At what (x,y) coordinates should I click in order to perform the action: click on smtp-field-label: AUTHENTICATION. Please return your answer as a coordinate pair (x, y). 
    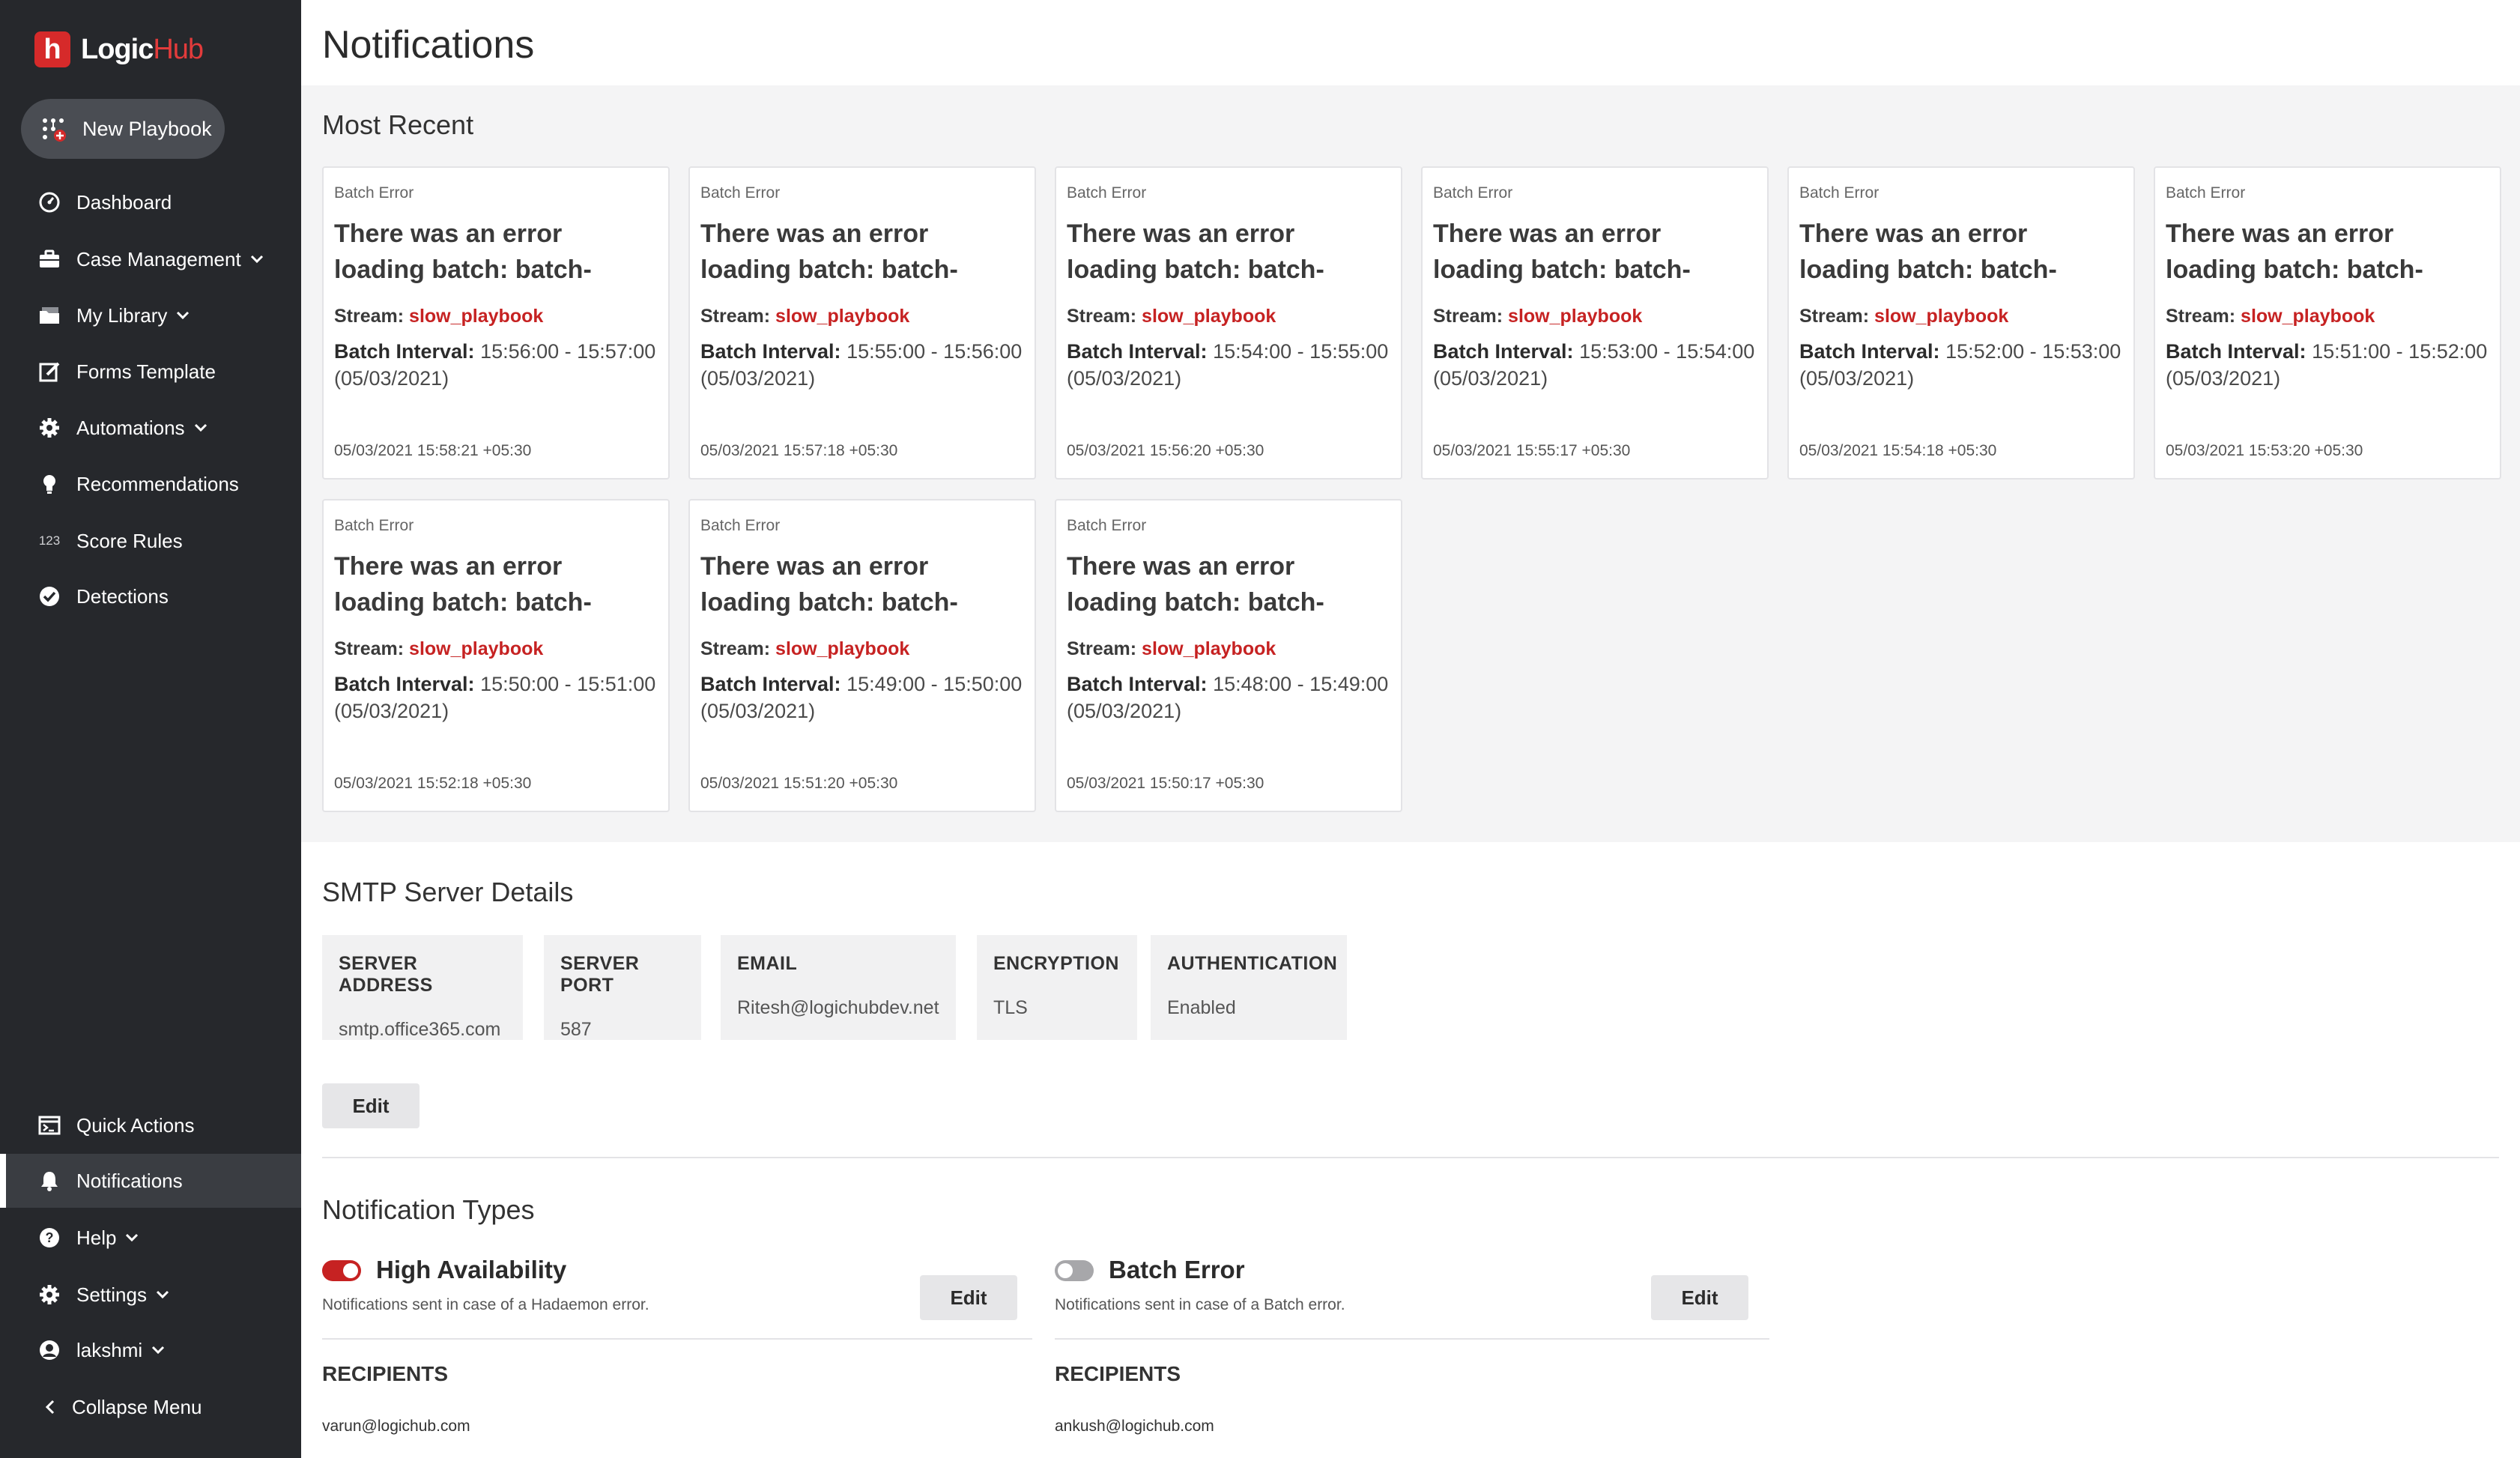
    Looking at the image, I should click on (1252, 963).